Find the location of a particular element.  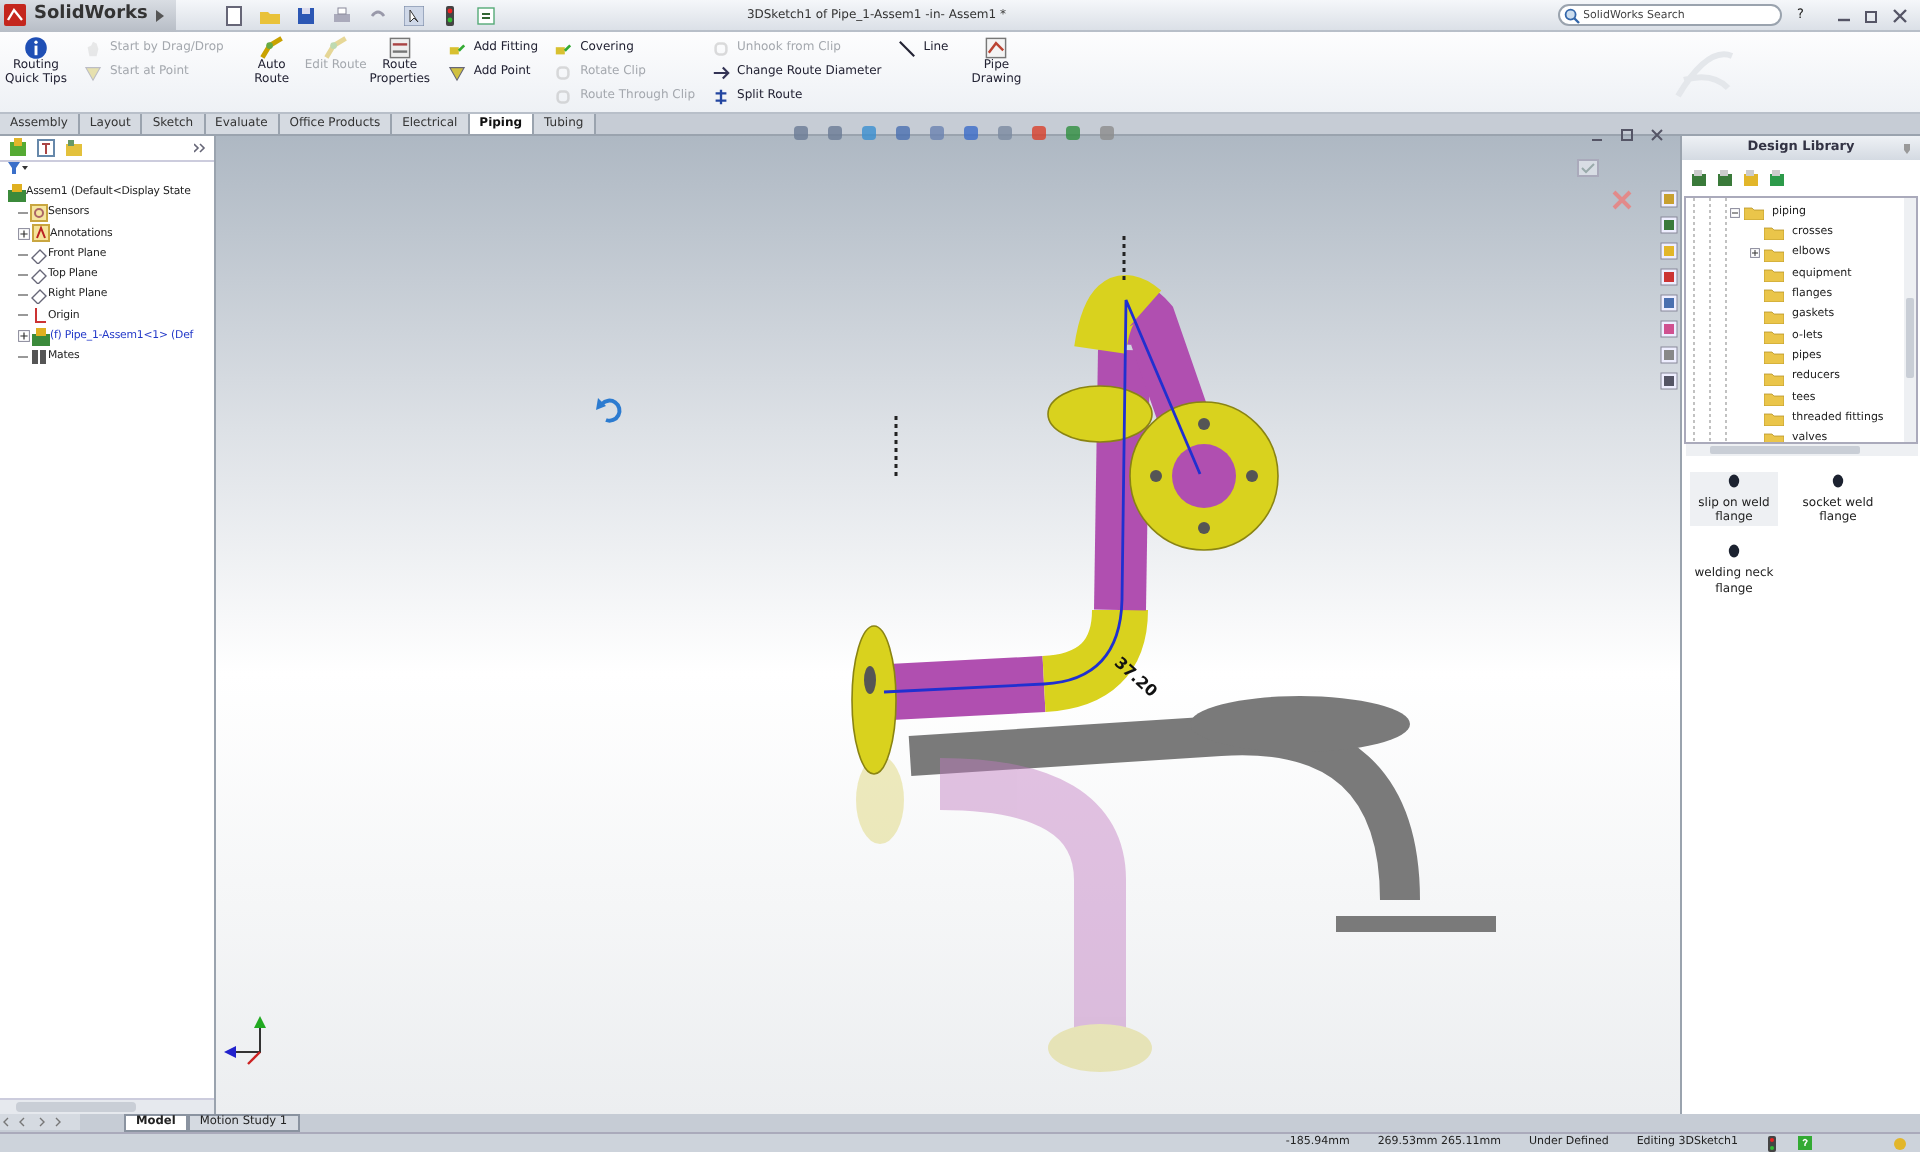

mates-icon is located at coordinates (39, 357).